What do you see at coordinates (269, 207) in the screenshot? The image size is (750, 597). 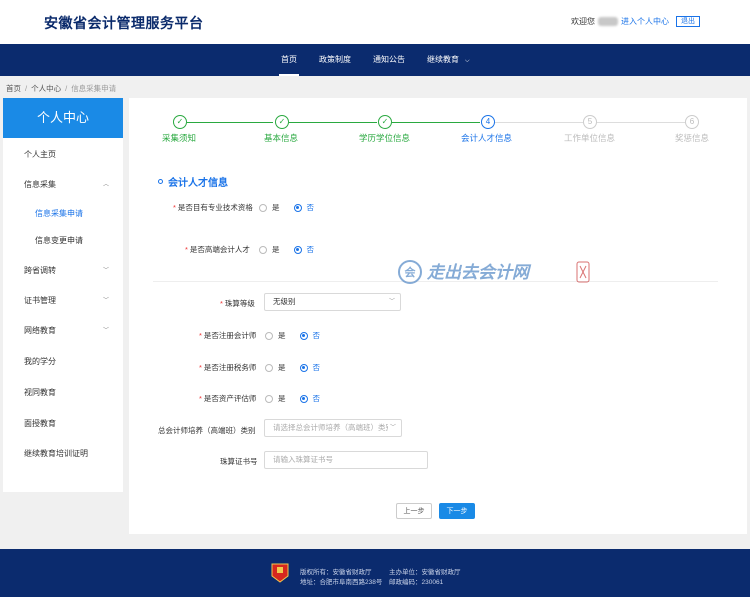 I see `tech-qualification-yes: 是` at bounding box center [269, 207].